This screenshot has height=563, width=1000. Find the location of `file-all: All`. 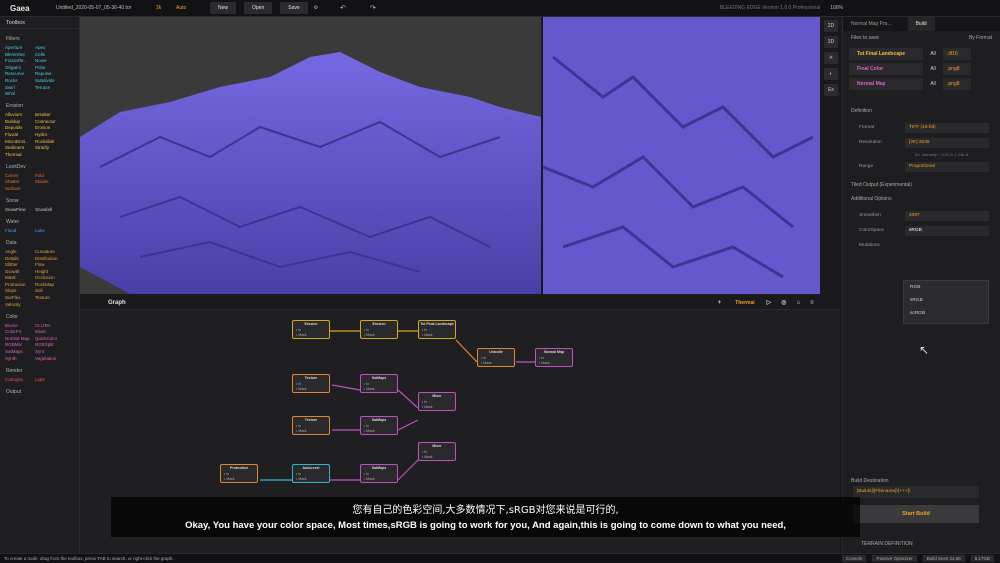

file-all: All is located at coordinates (933, 54).